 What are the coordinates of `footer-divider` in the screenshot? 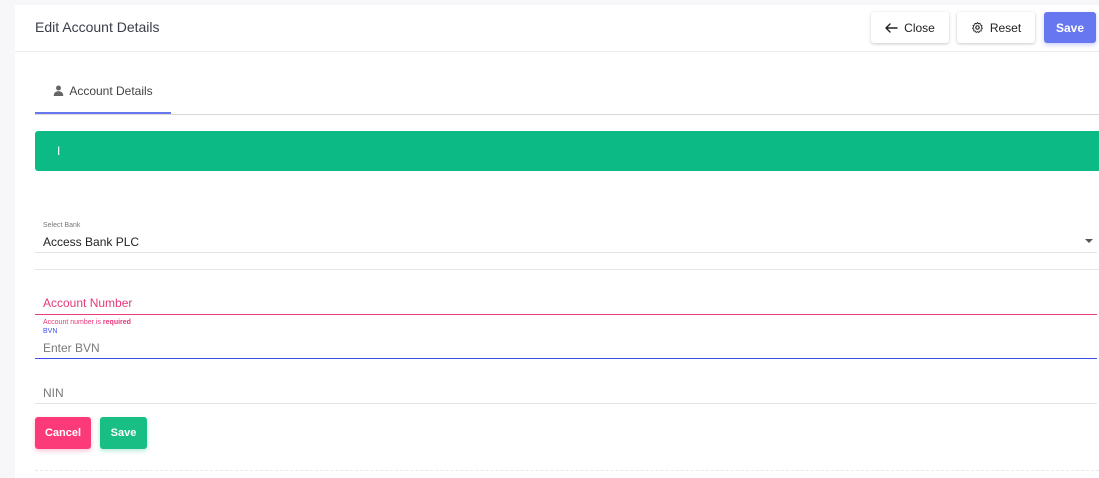 It's located at (567, 470).